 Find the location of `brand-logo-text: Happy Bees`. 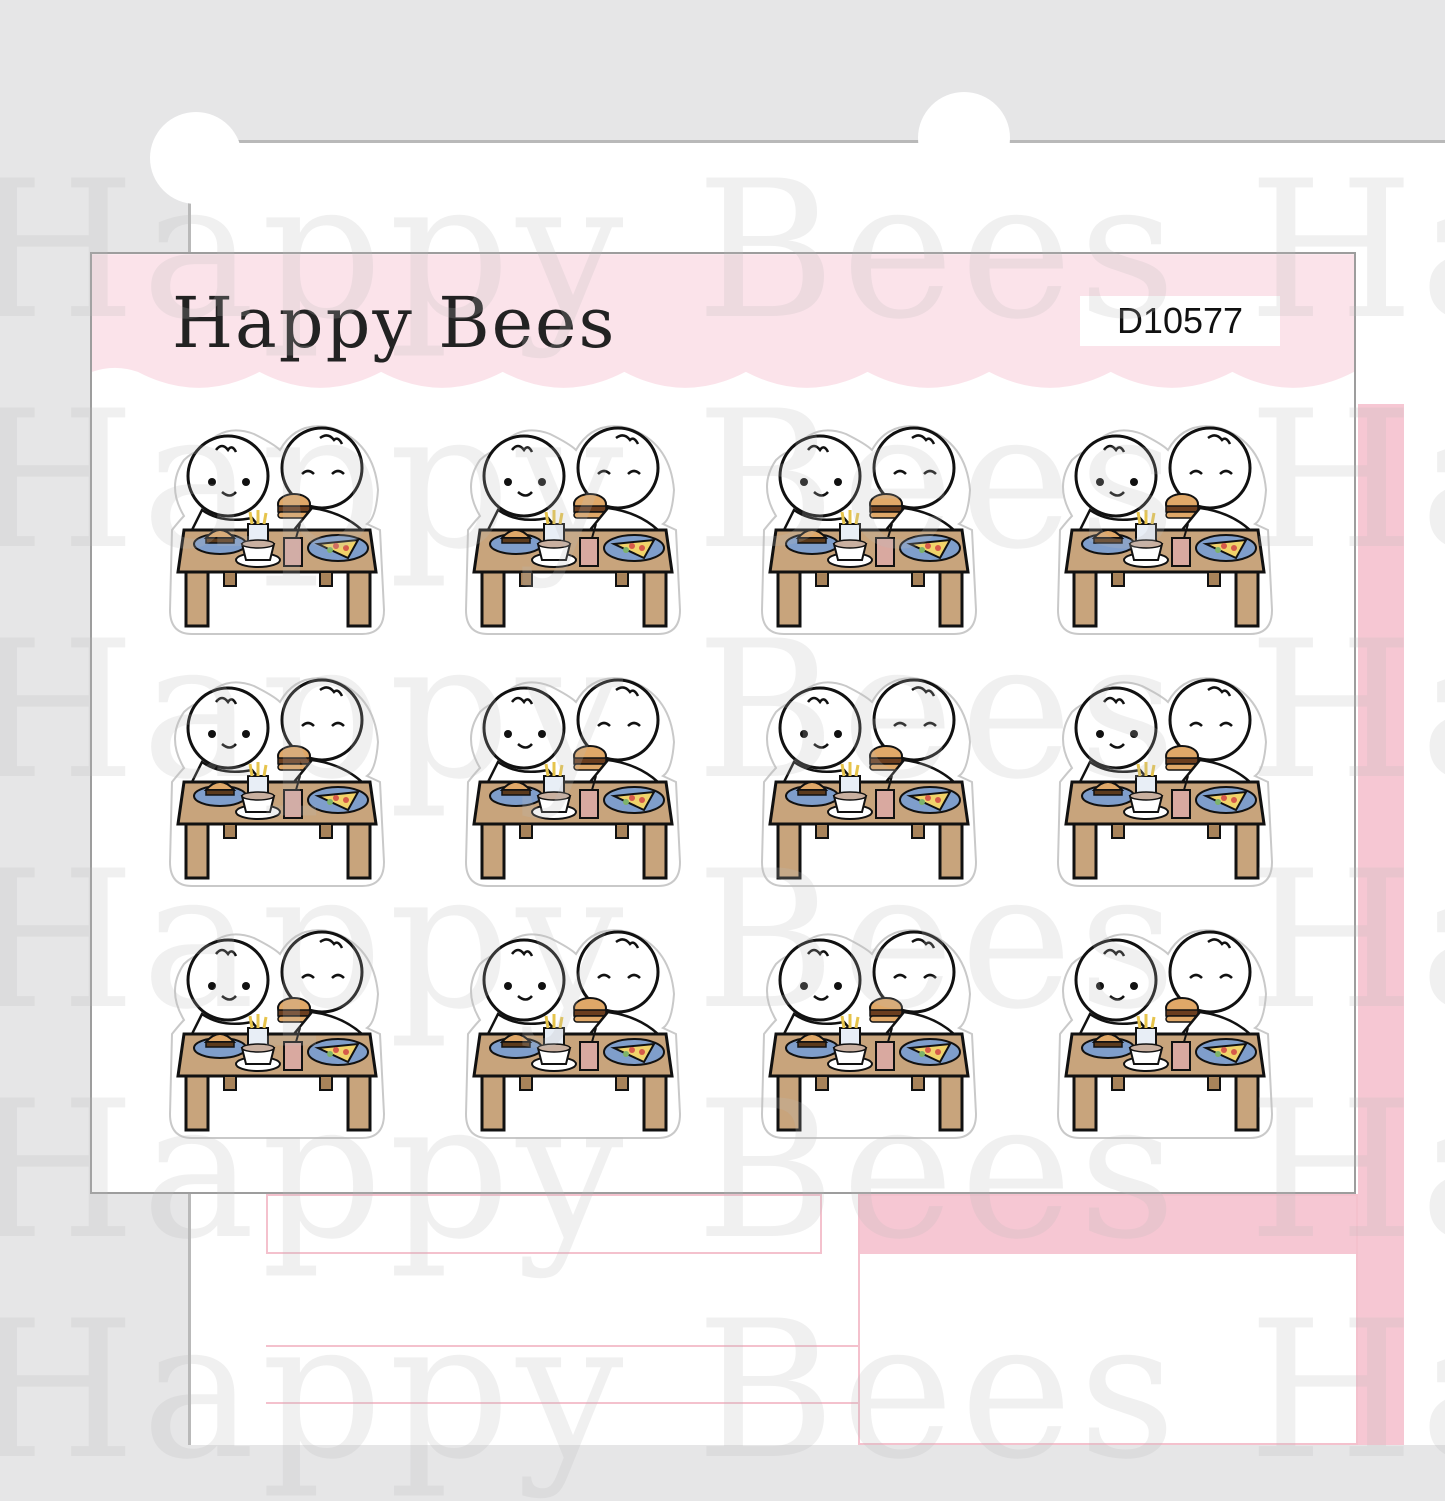

brand-logo-text: Happy Bees is located at coordinates (394, 323).